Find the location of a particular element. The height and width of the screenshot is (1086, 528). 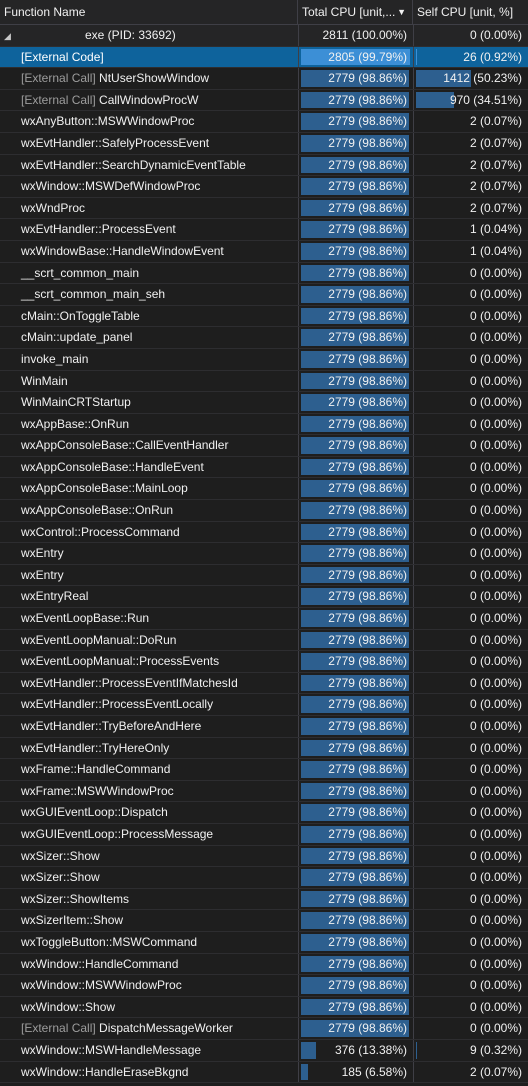

column-header-total-cpu: Total CPU [unit,... ▼ is located at coordinates (355, 12).